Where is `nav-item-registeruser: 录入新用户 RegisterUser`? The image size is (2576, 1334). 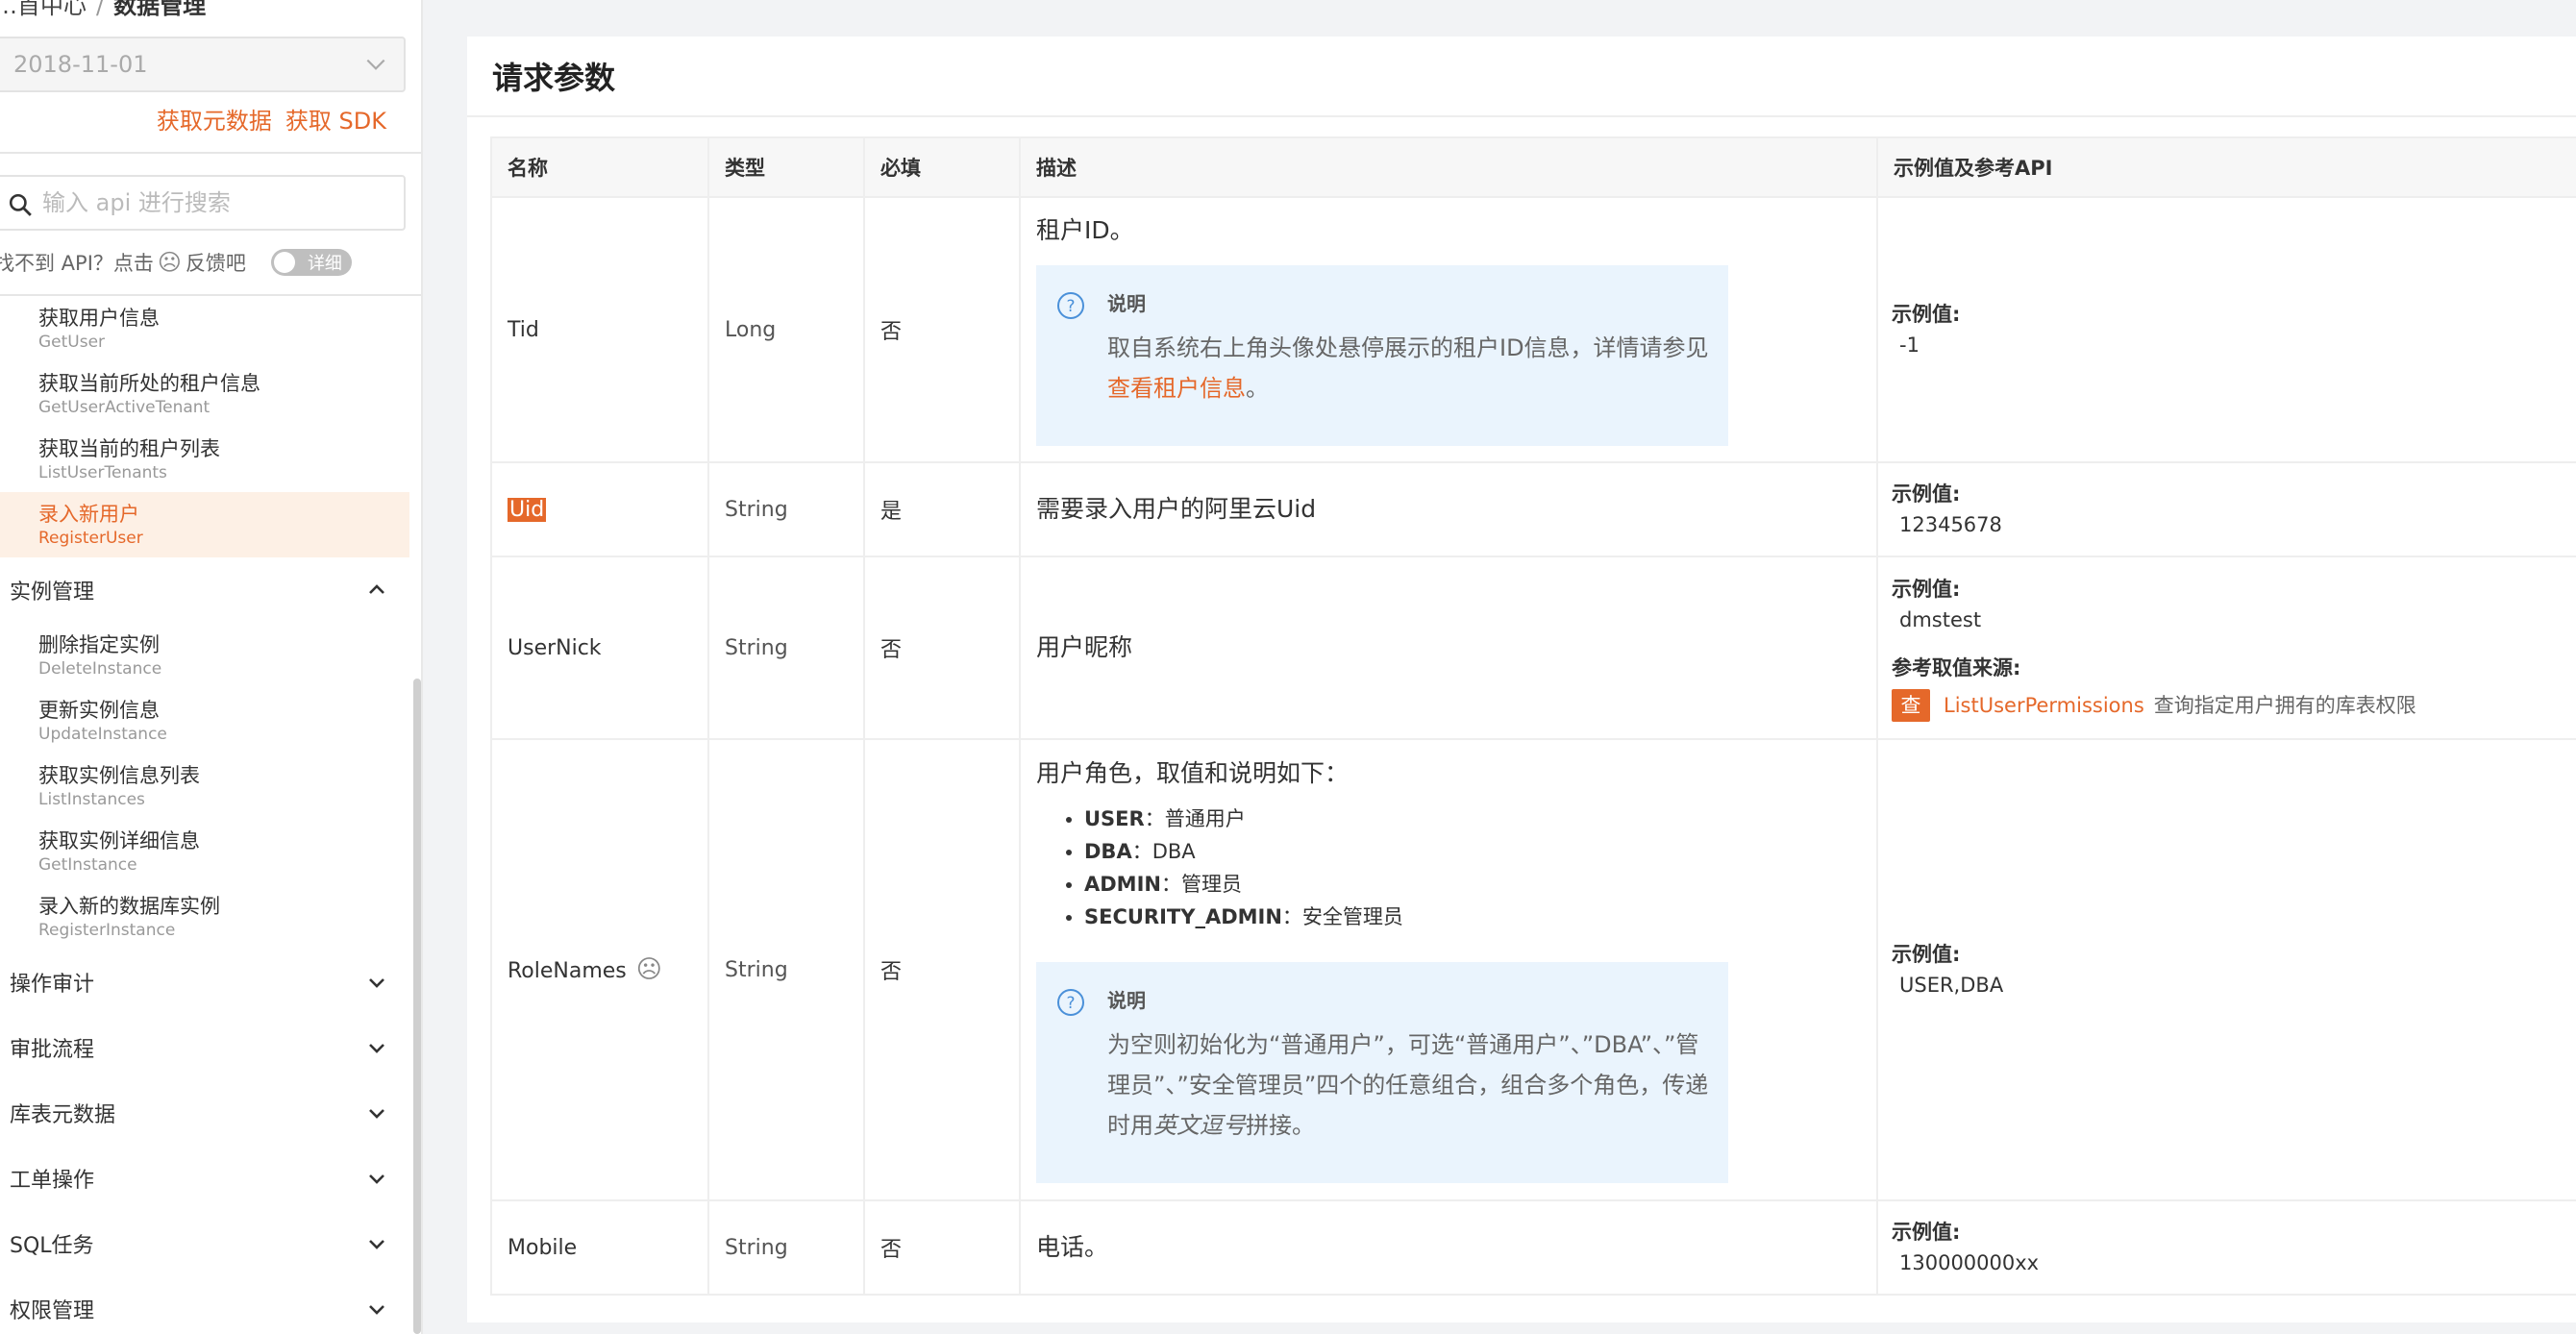
nav-item-registeruser: 录入新用户 RegisterUser is located at coordinates (205, 524).